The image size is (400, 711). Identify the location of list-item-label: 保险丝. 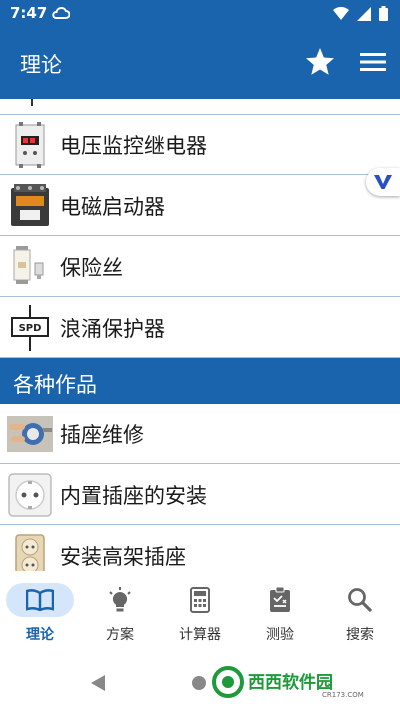
(91, 268).